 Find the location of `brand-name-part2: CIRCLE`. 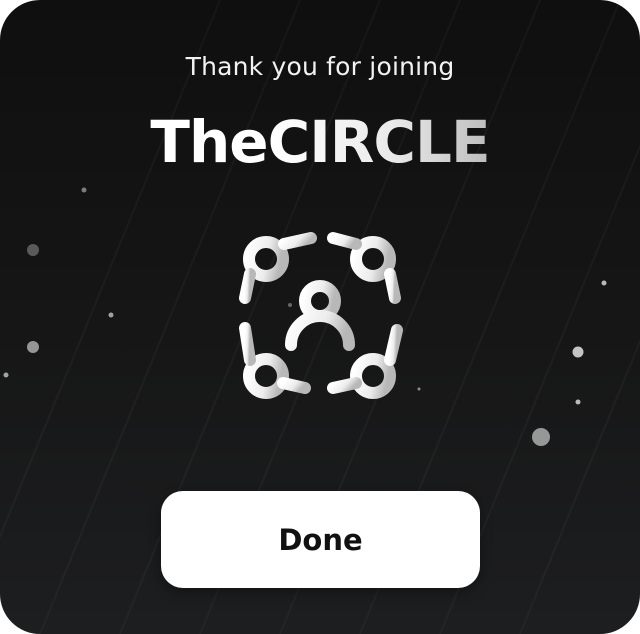

brand-name-part2: CIRCLE is located at coordinates (379, 142).